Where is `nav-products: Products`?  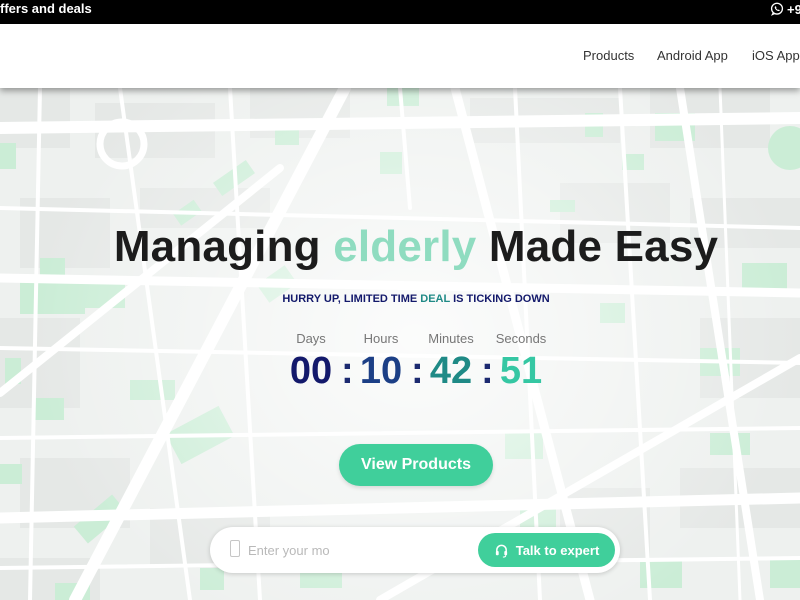
nav-products: Products is located at coordinates (608, 55).